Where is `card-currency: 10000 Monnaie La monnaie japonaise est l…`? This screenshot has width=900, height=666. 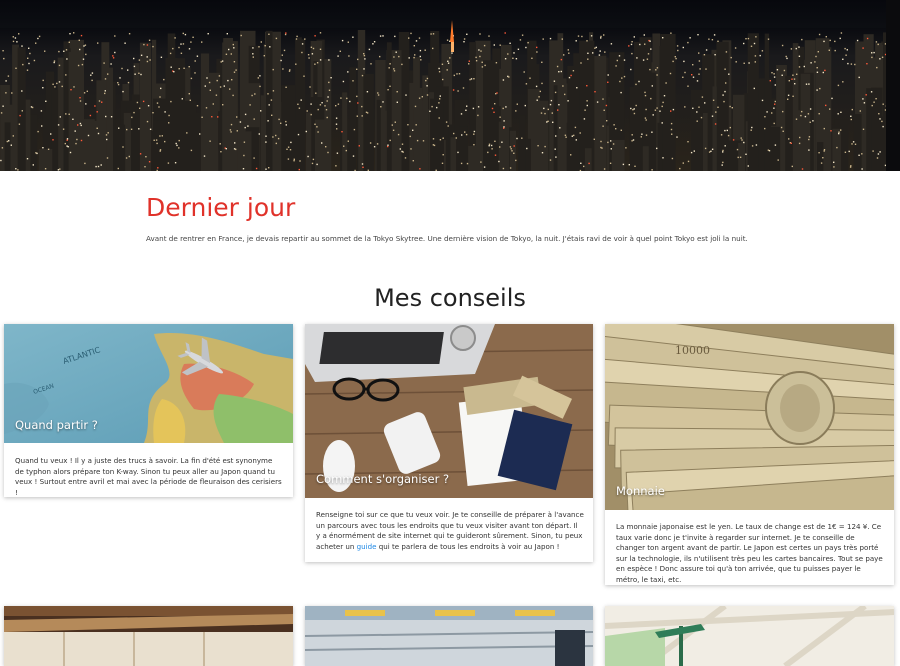 card-currency: 10000 Monnaie La monnaie japonaise est l… is located at coordinates (749, 454).